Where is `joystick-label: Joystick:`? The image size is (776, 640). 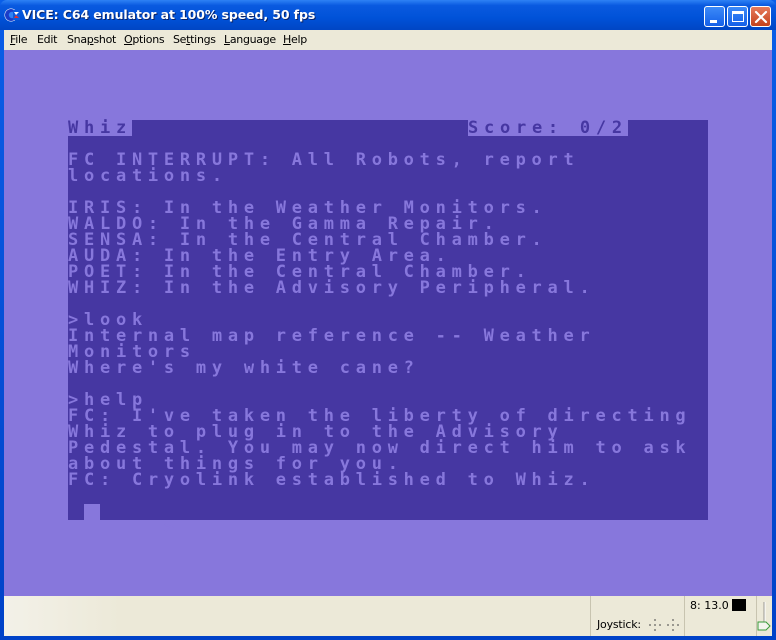
joystick-label: Joystick: is located at coordinates (619, 624).